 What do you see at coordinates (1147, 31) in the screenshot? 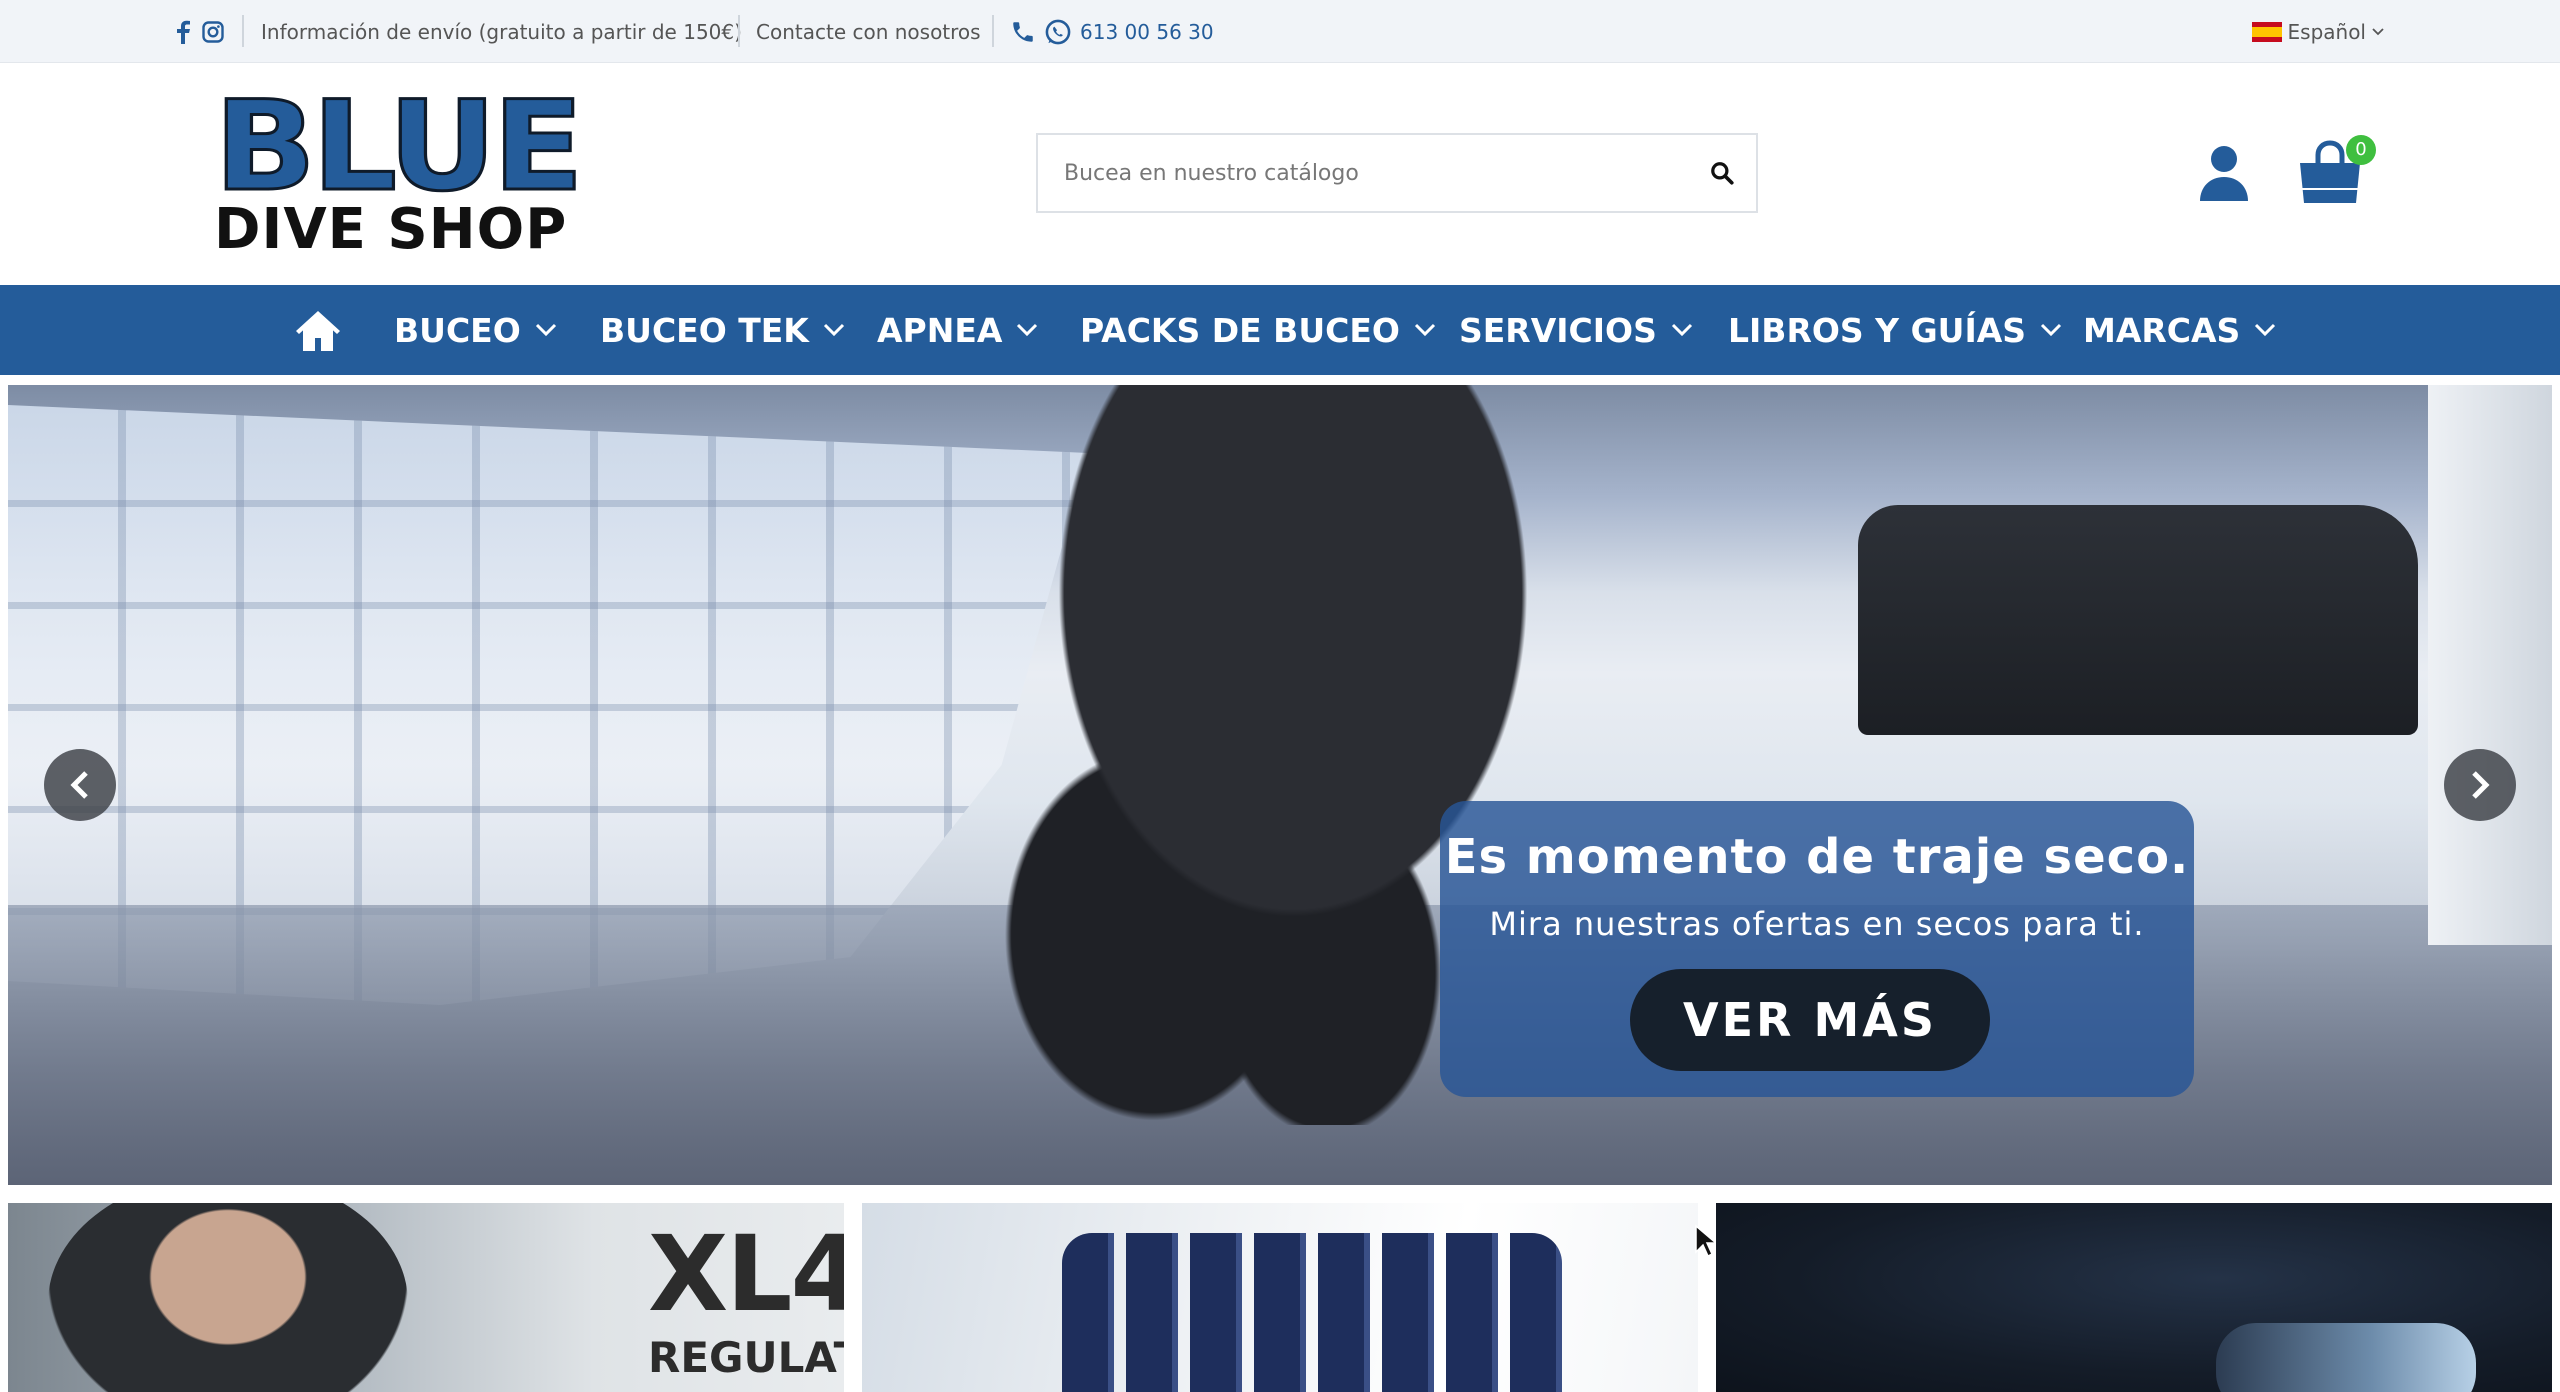
I see `phone-number: 613 00 56 30` at bounding box center [1147, 31].